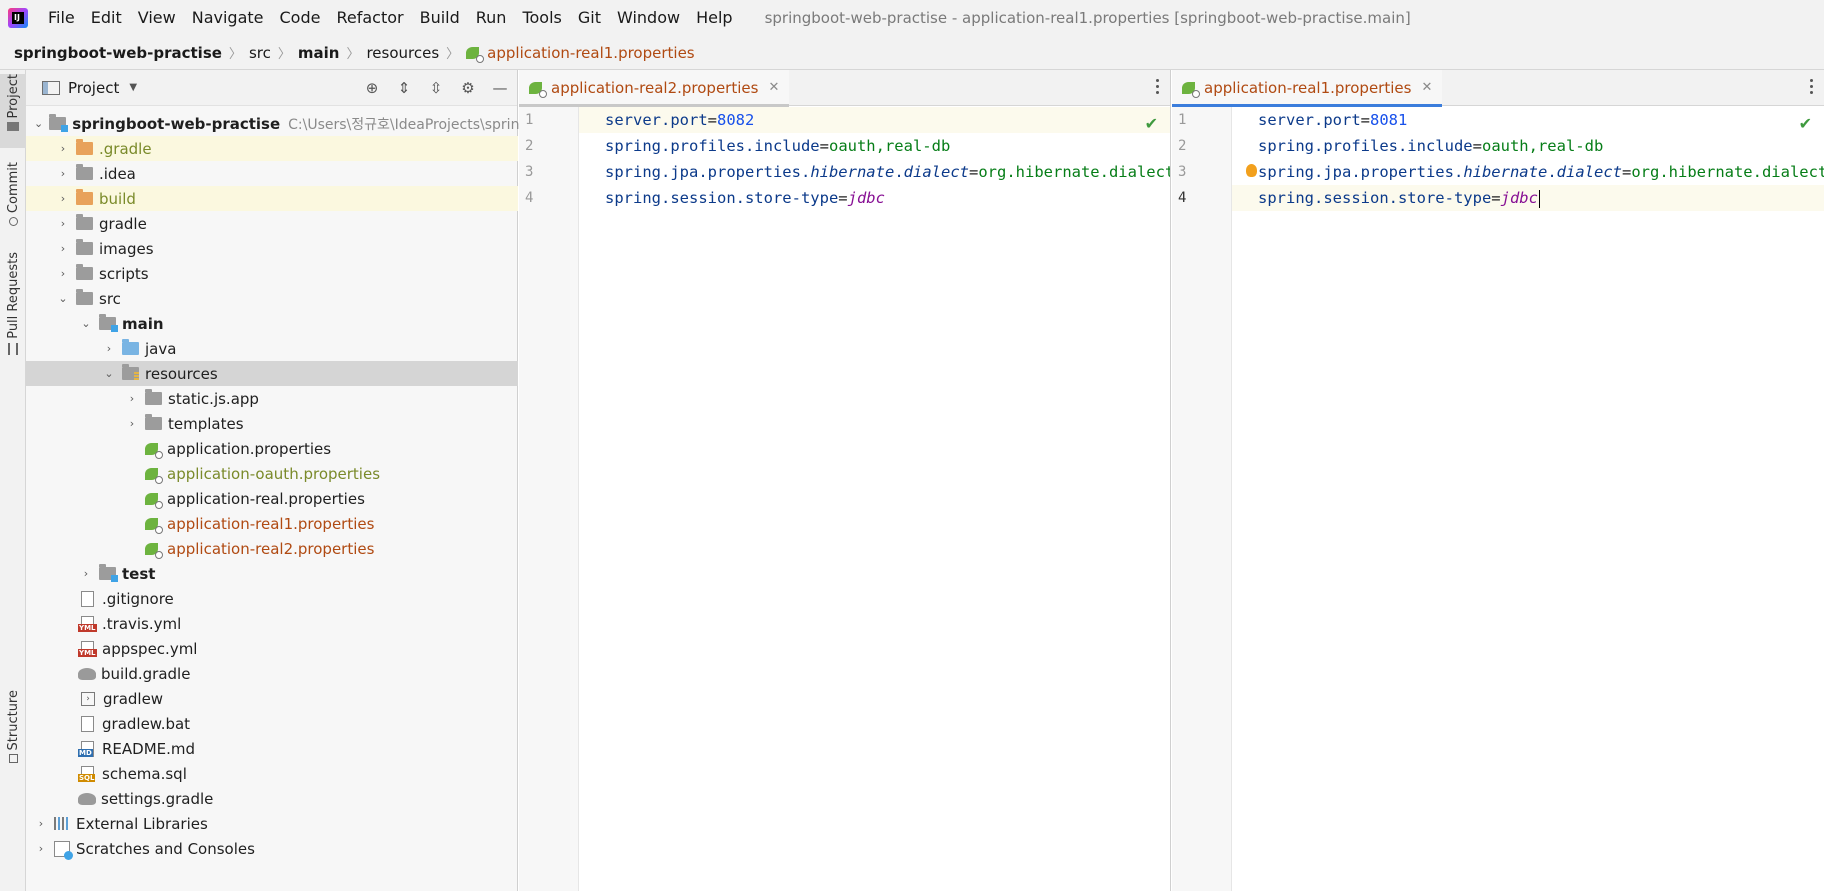 This screenshot has width=1824, height=891. Describe the element at coordinates (272, 498) in the screenshot. I see `tree-item-application-real-properties: application-real.properties` at that location.